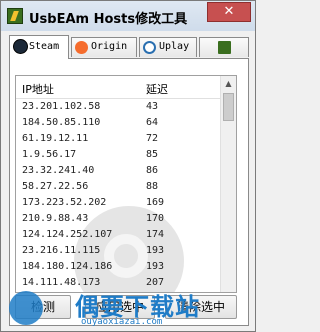 The height and width of the screenshot is (332, 320). Describe the element at coordinates (67, 234) in the screenshot. I see `ip-address: 124.124.252.107` at that location.